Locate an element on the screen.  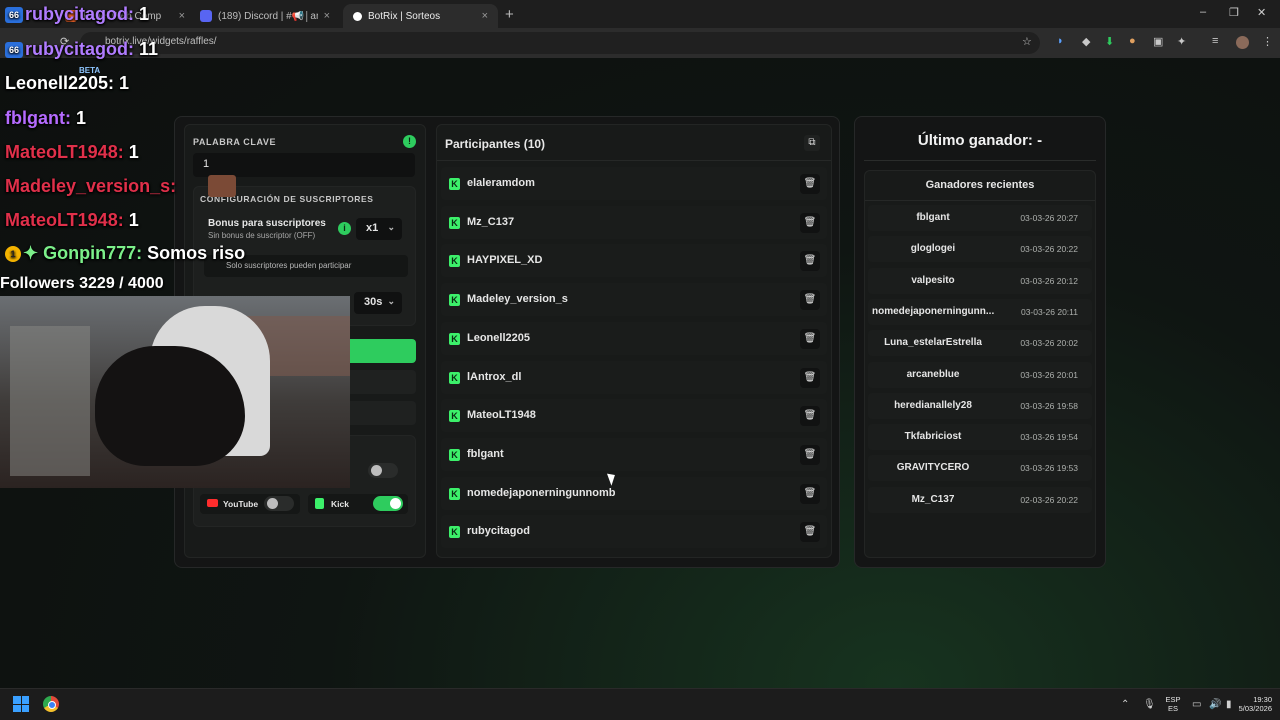
reading-list-icon: ≡ is located at coordinates (1215, 41).